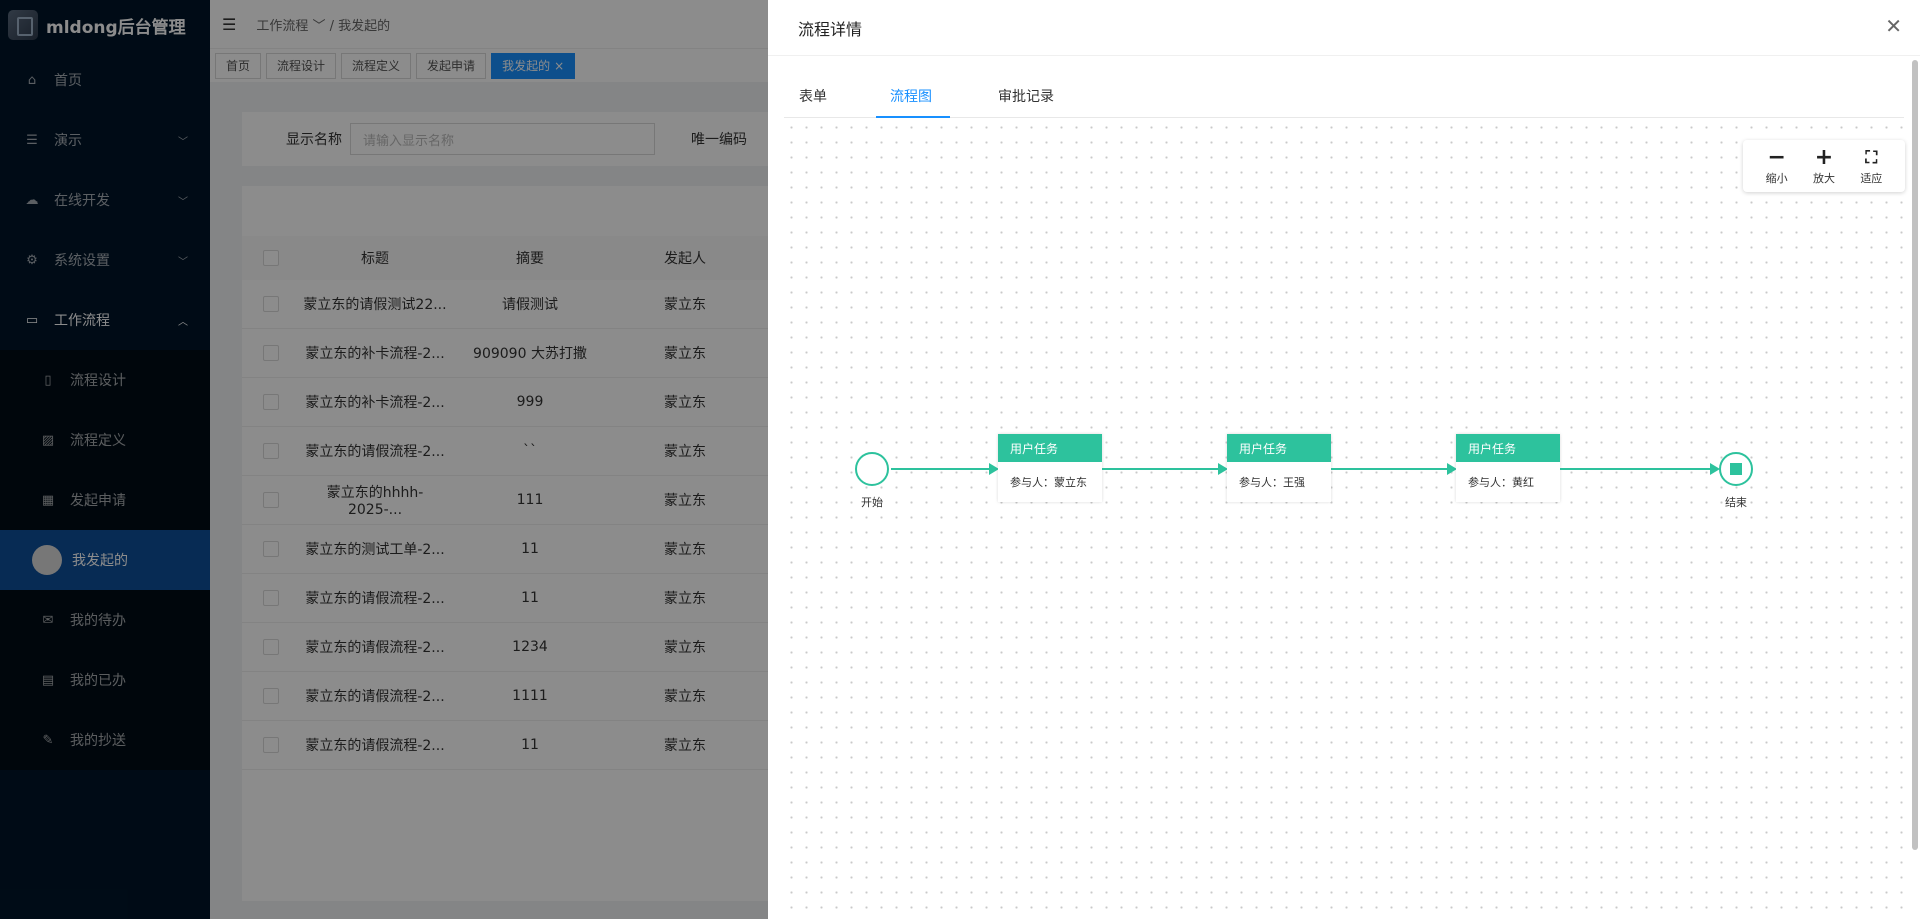 This screenshot has width=1920, height=919. I want to click on task-assignee: 参与人：蒙立东, so click(1048, 482).